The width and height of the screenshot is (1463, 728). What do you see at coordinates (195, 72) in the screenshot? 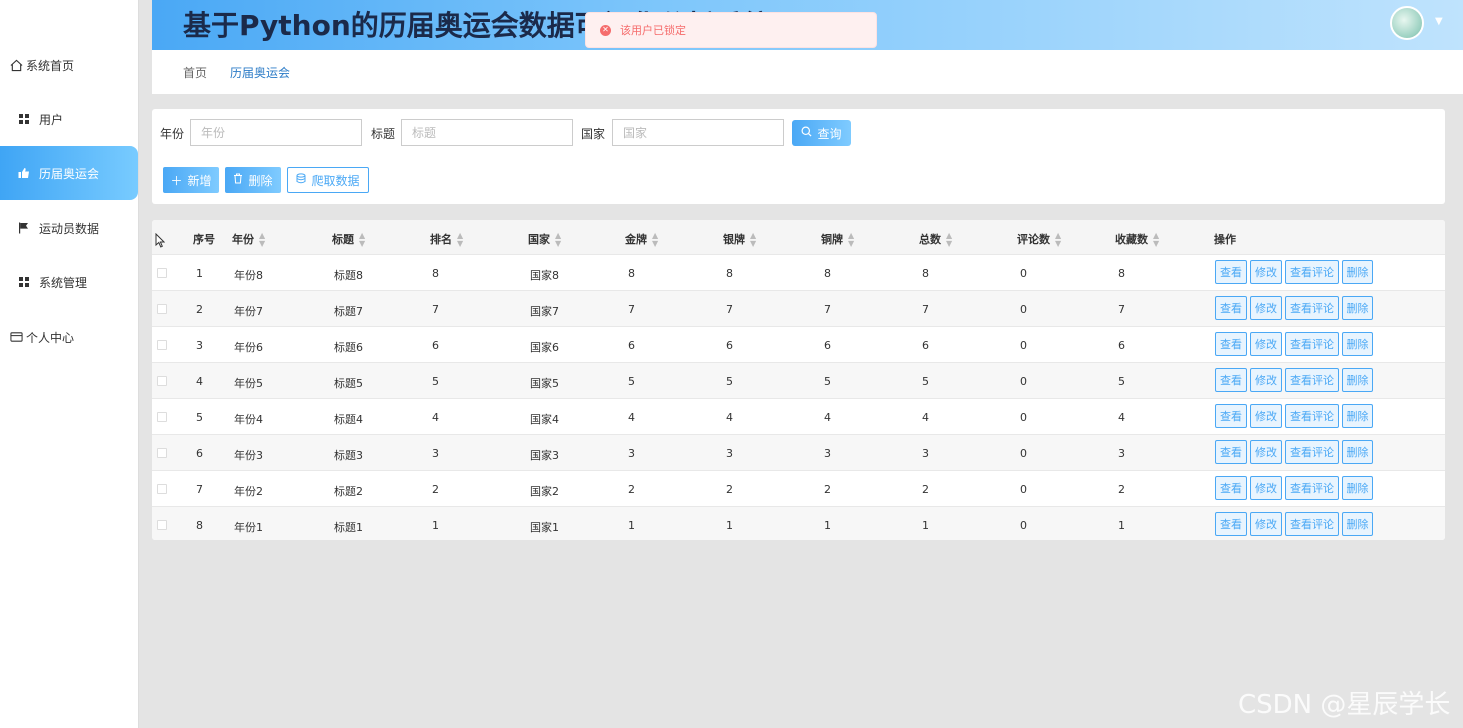
I see `breadcrumb-home: 首页` at bounding box center [195, 72].